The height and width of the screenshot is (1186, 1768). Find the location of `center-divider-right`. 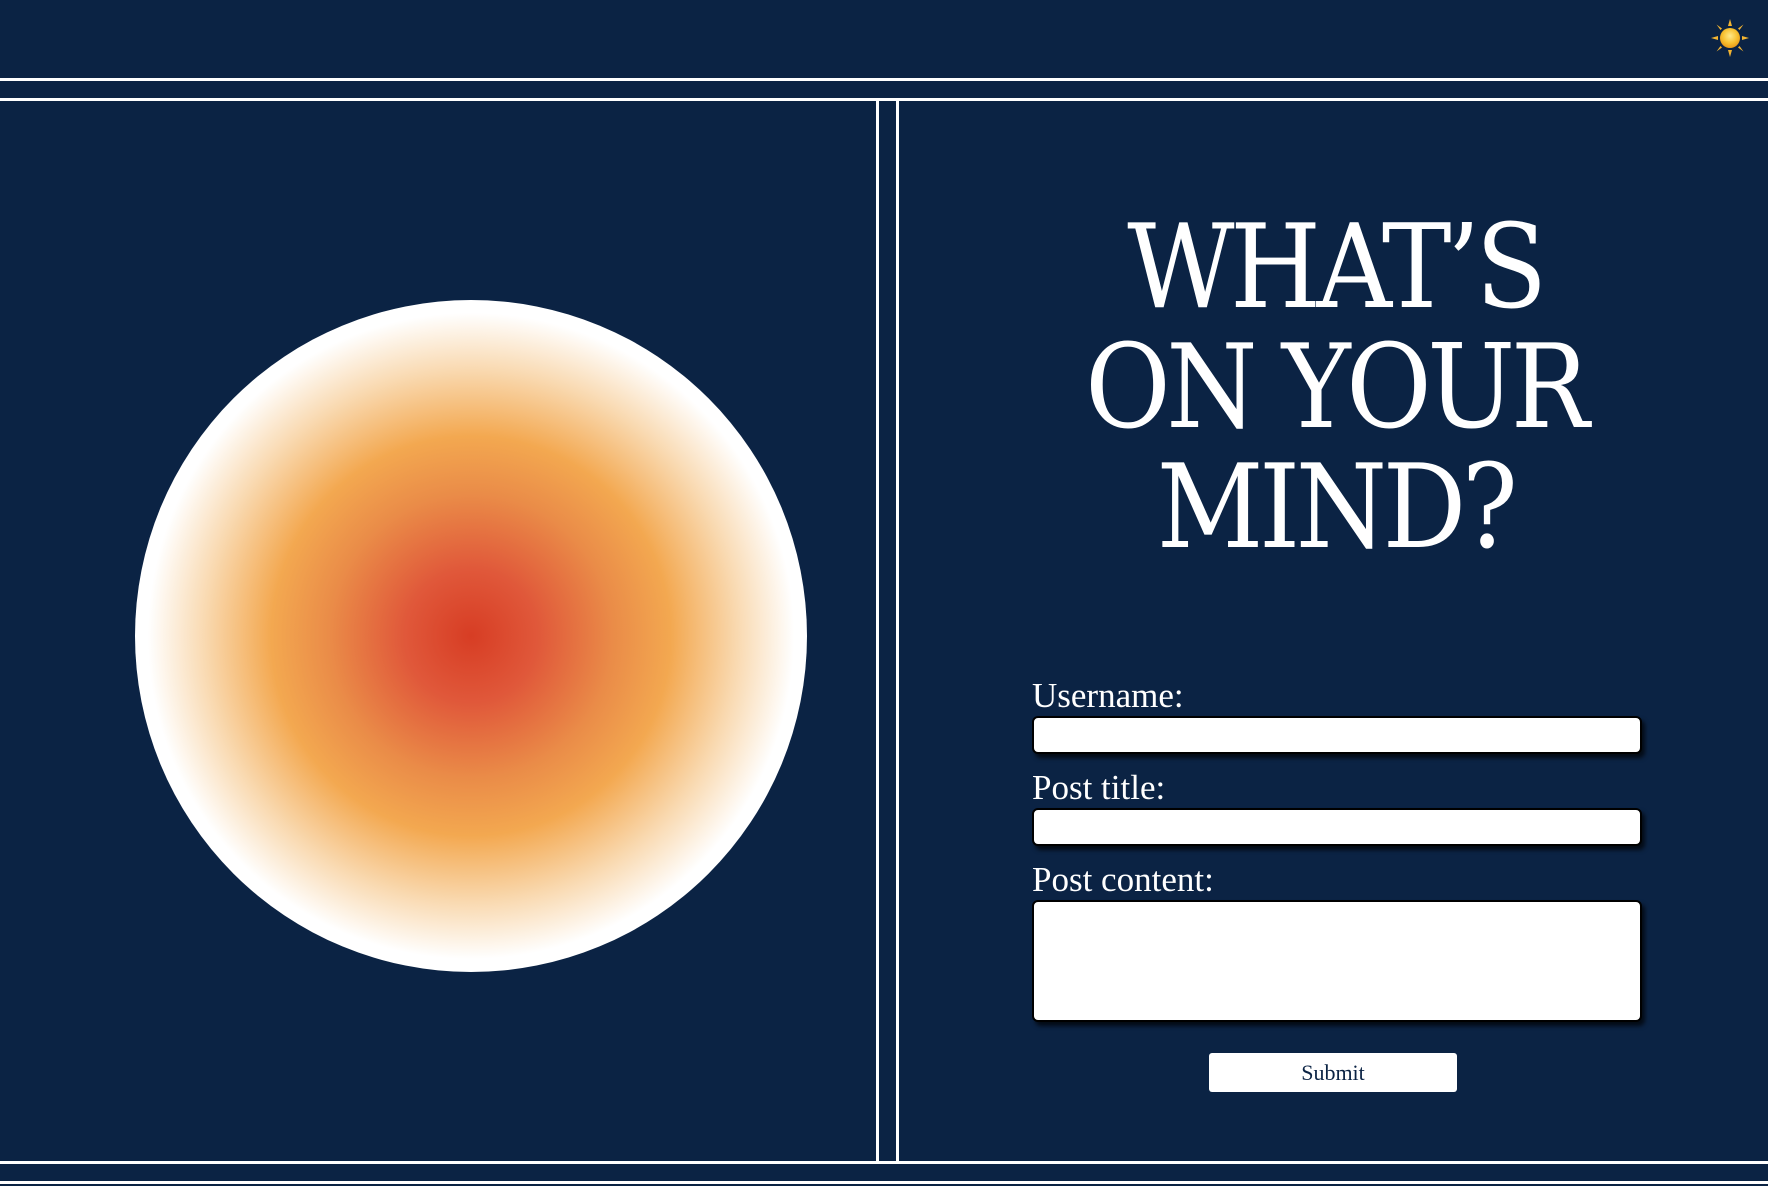

center-divider-right is located at coordinates (897, 631).